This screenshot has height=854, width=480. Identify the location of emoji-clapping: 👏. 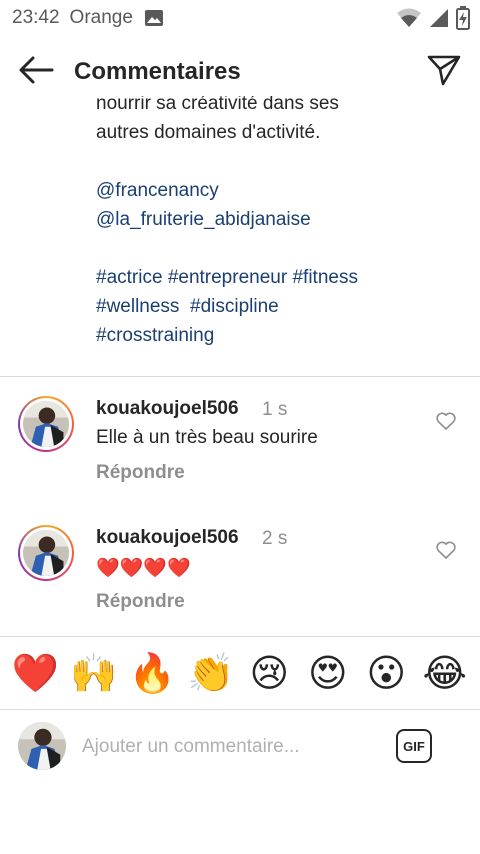
(211, 674).